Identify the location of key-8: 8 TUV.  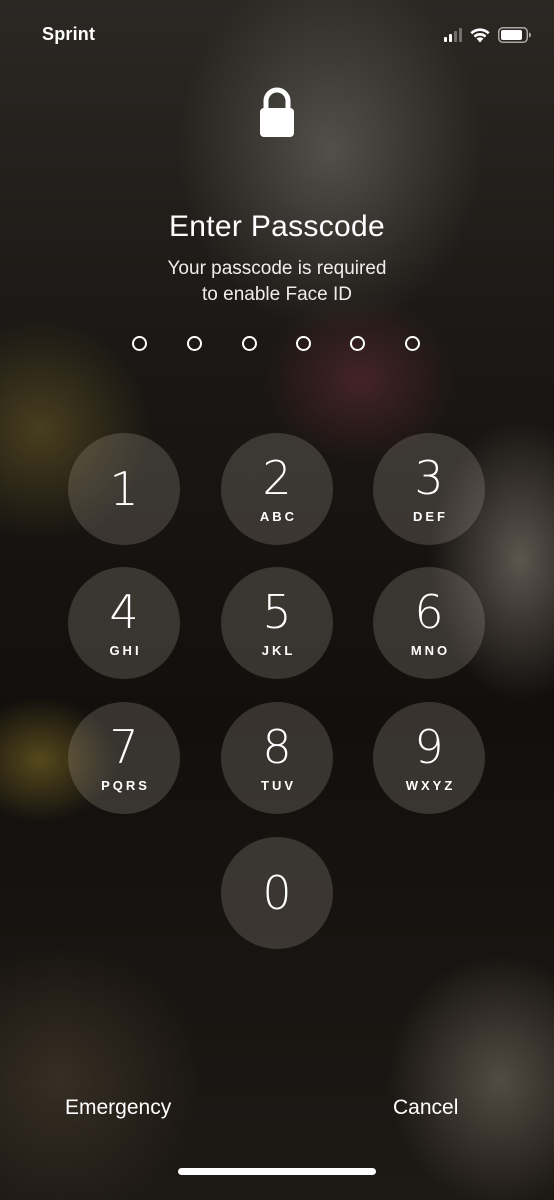
(277, 758).